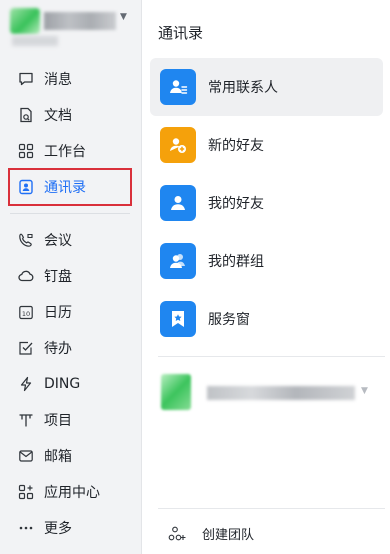 The height and width of the screenshot is (554, 390). What do you see at coordinates (58, 241) in the screenshot?
I see `sidebar-item-label: 会议` at bounding box center [58, 241].